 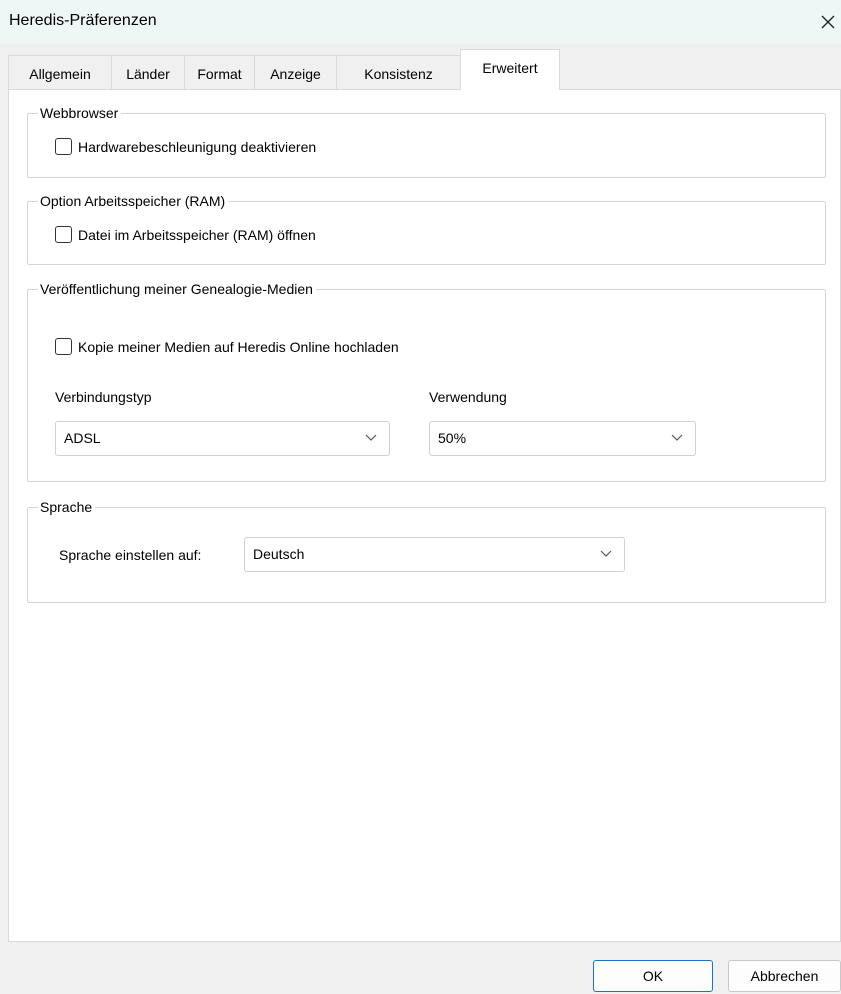 I want to click on group-language-legend: Sprache, so click(x=67, y=507).